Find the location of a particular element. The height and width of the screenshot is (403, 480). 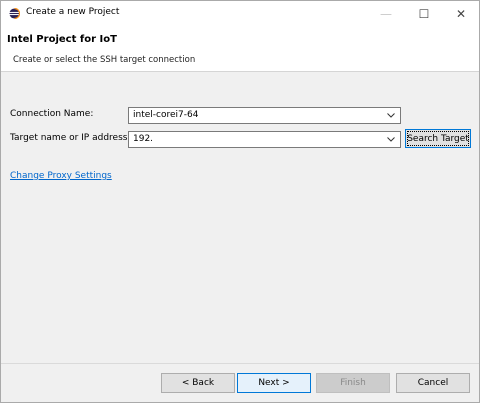

page-title: Intel Project for IoT is located at coordinates (62, 39).